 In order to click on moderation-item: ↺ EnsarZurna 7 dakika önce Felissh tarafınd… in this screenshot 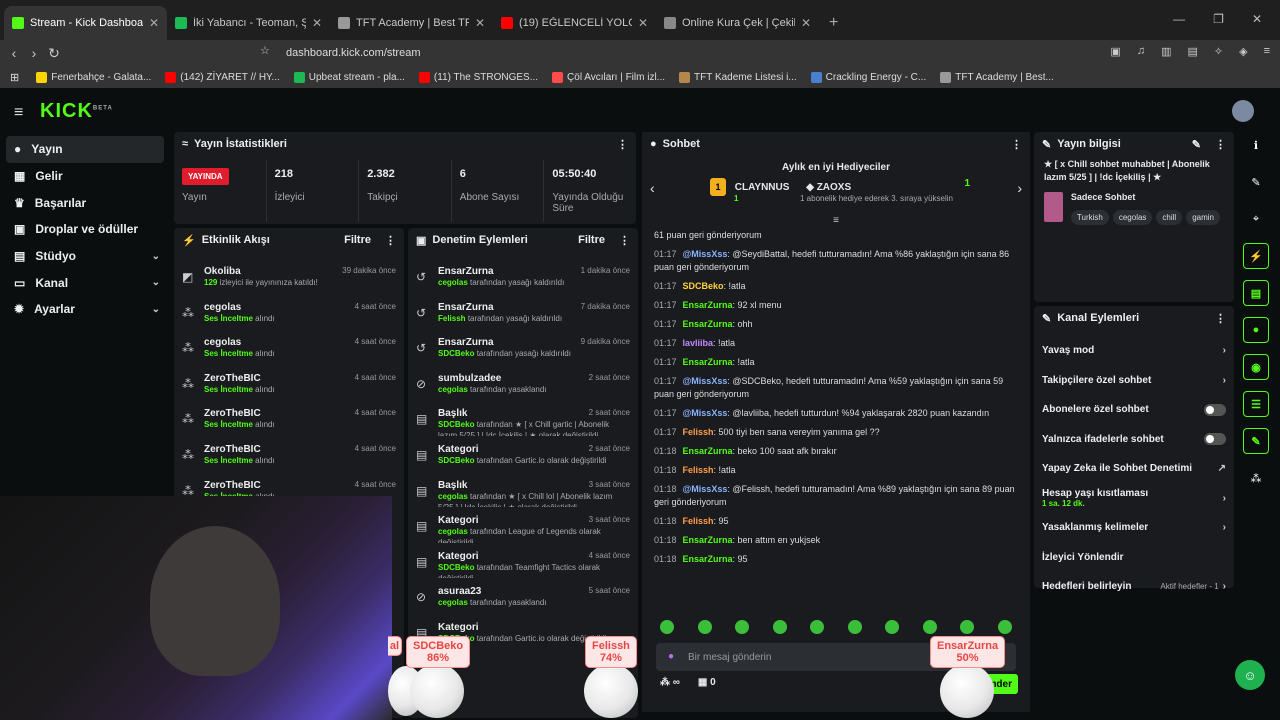, I will do `click(523, 316)`.